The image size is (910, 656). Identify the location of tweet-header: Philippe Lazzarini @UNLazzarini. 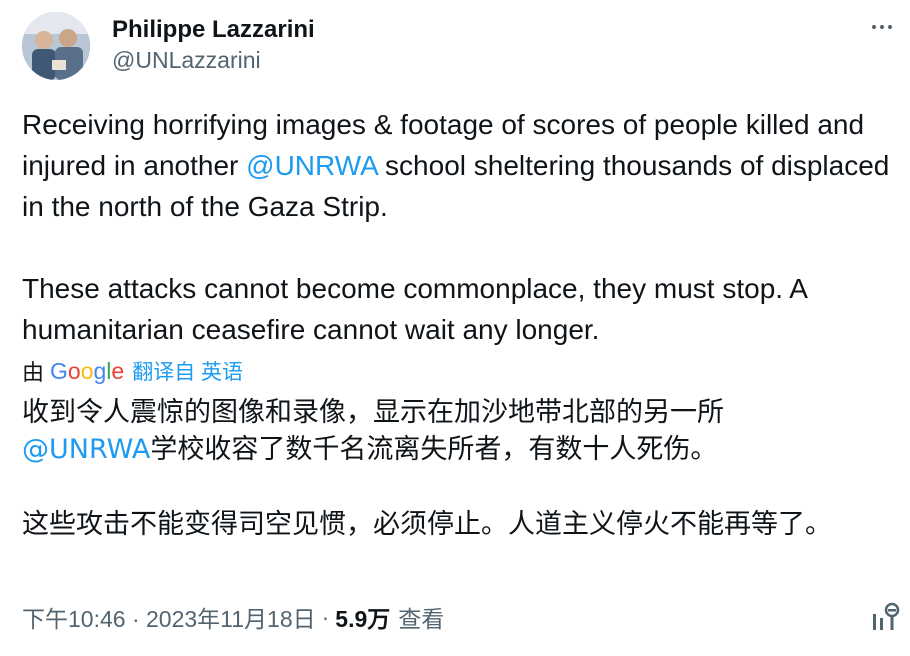
(466, 47).